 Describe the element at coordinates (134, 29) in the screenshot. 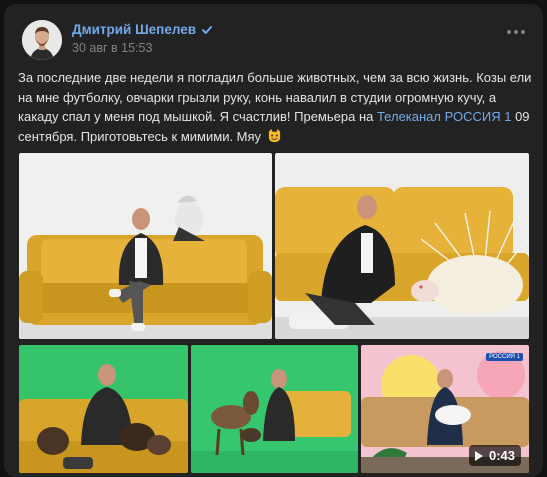

I see `author-name-text: Дмитрий Шепелев` at that location.